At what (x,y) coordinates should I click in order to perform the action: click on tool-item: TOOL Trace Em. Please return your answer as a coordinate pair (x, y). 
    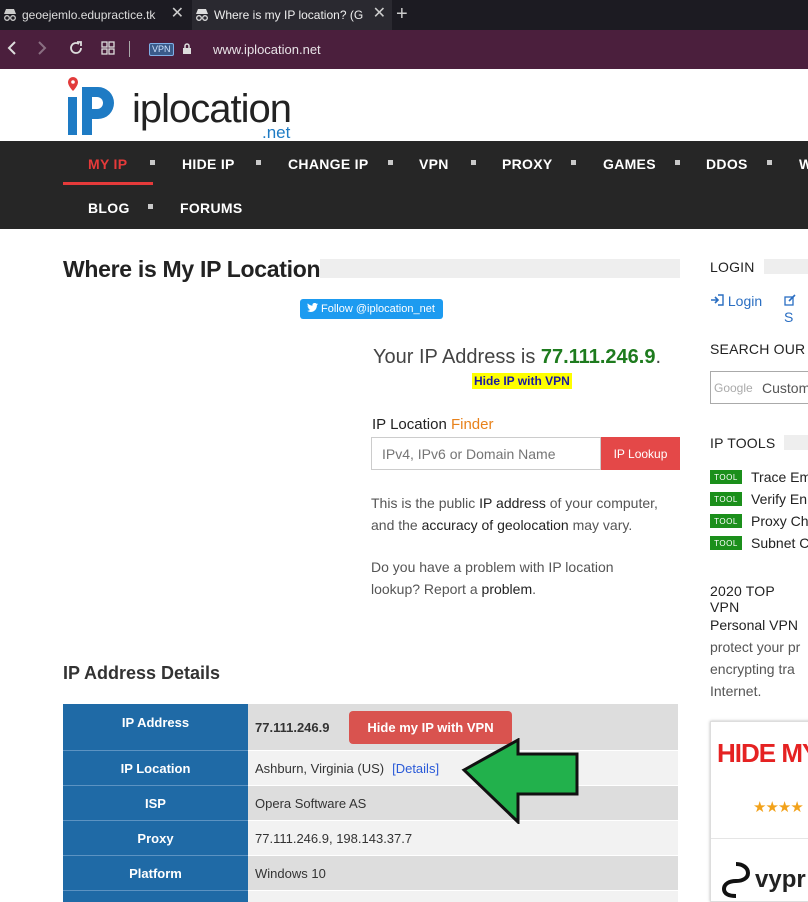
    Looking at the image, I should click on (759, 477).